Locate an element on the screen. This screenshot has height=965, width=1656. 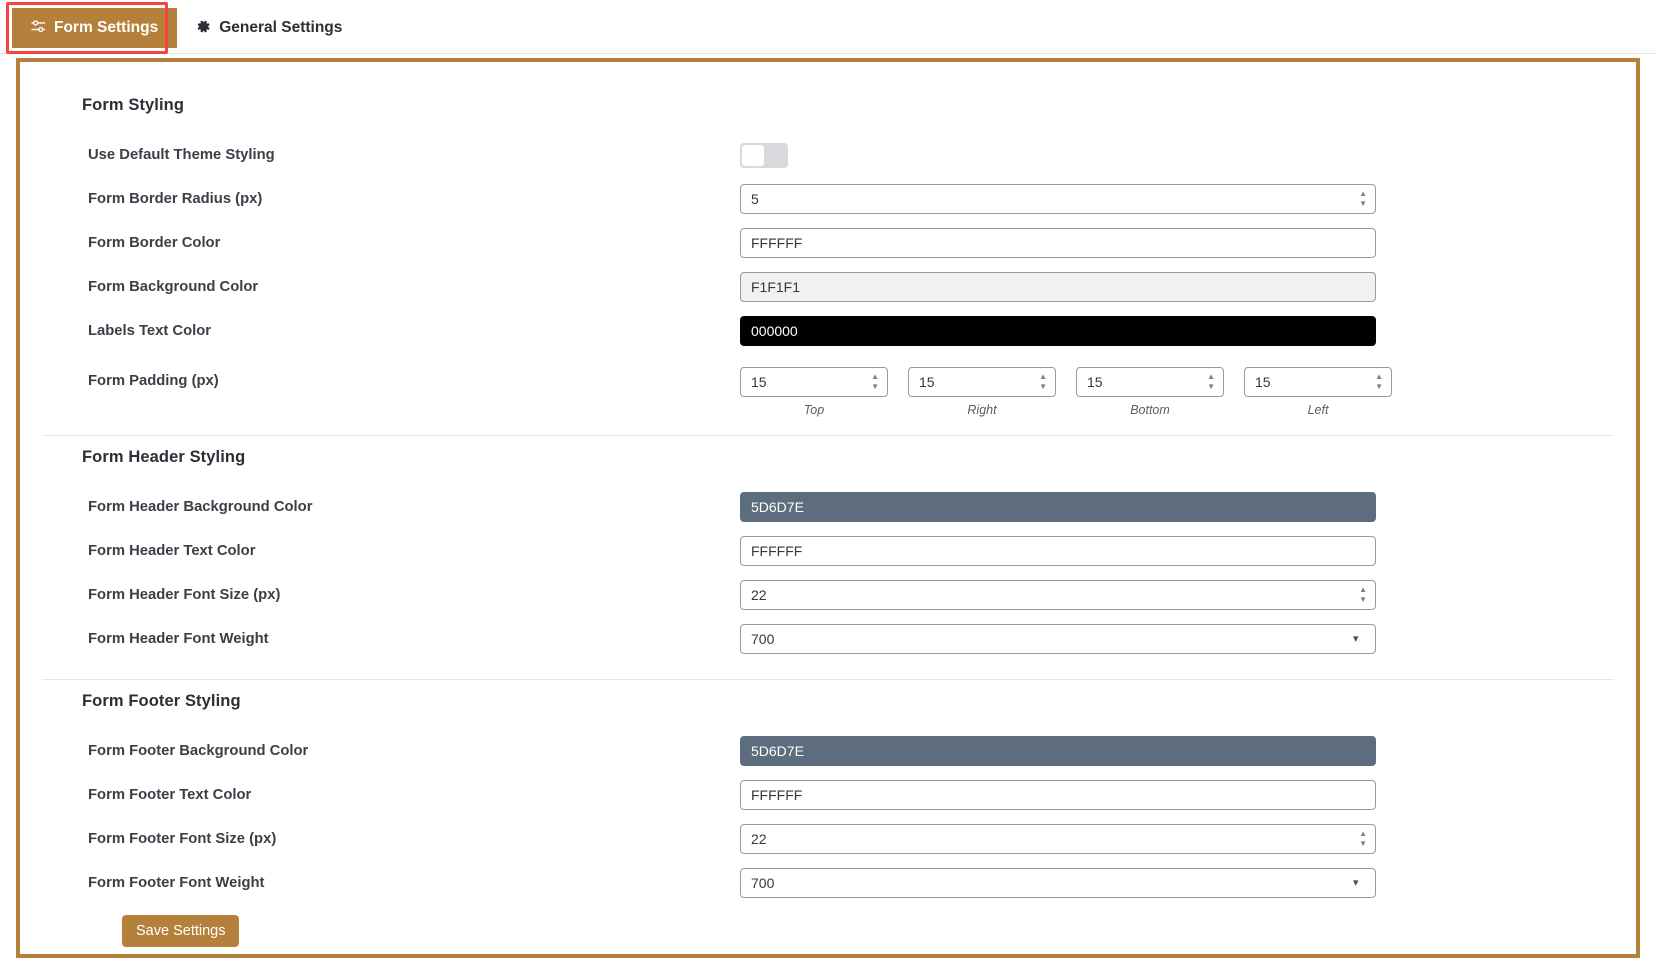
caption-padding-left: Left is located at coordinates (1318, 410).